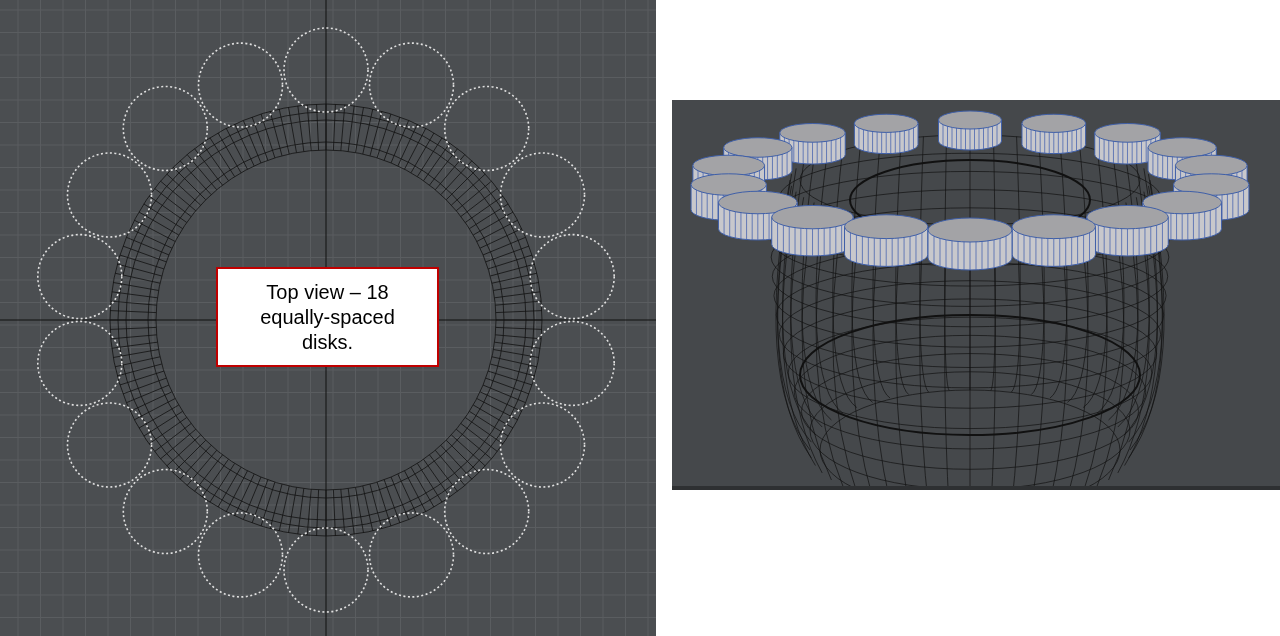  Describe the element at coordinates (327, 317) in the screenshot. I see `callout-text: Top view – 18 equally-spaced disks.` at that location.